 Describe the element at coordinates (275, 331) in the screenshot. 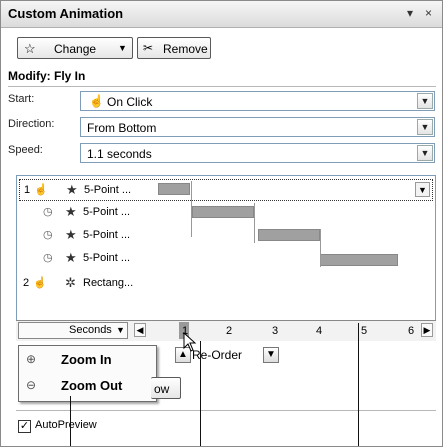

I see `tick-label: 3` at that location.